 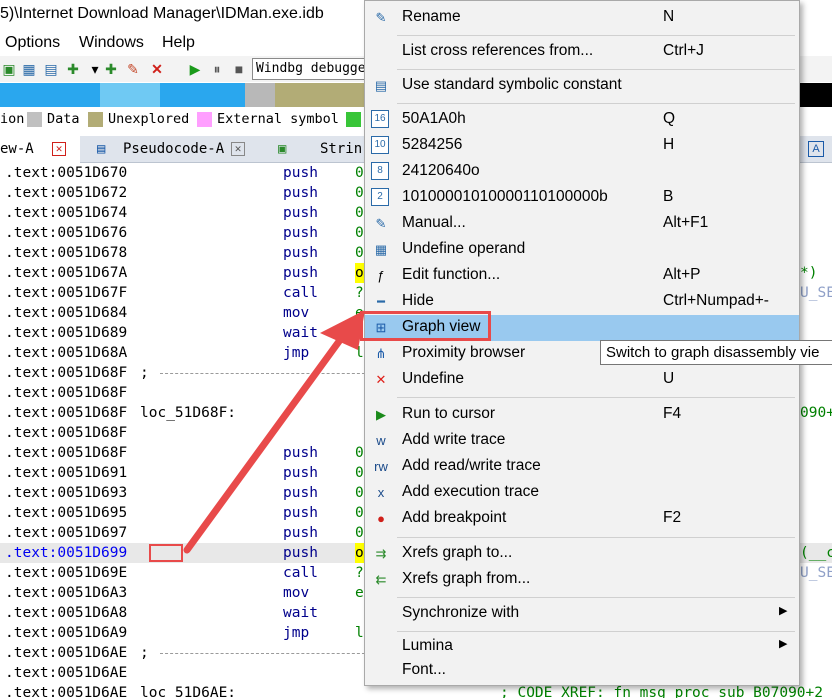 What do you see at coordinates (317, 149) in the screenshot?
I see `tab-strings: ▣ Strin` at bounding box center [317, 149].